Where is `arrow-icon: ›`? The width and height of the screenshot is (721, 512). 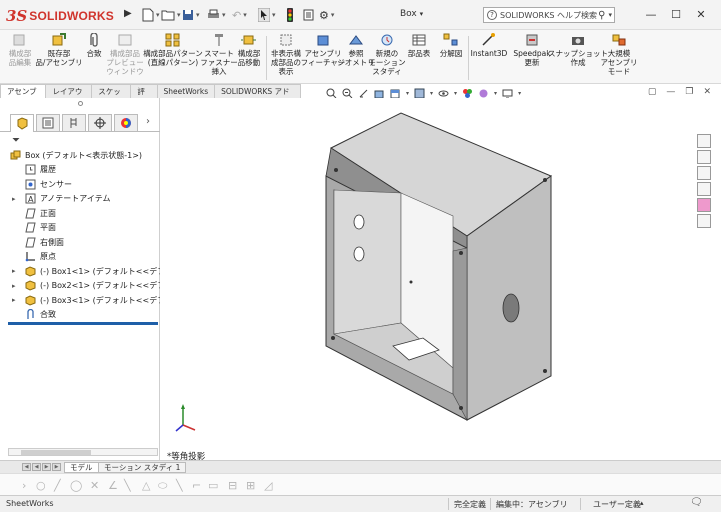
arrow-icon: › is located at coordinates (24, 485).